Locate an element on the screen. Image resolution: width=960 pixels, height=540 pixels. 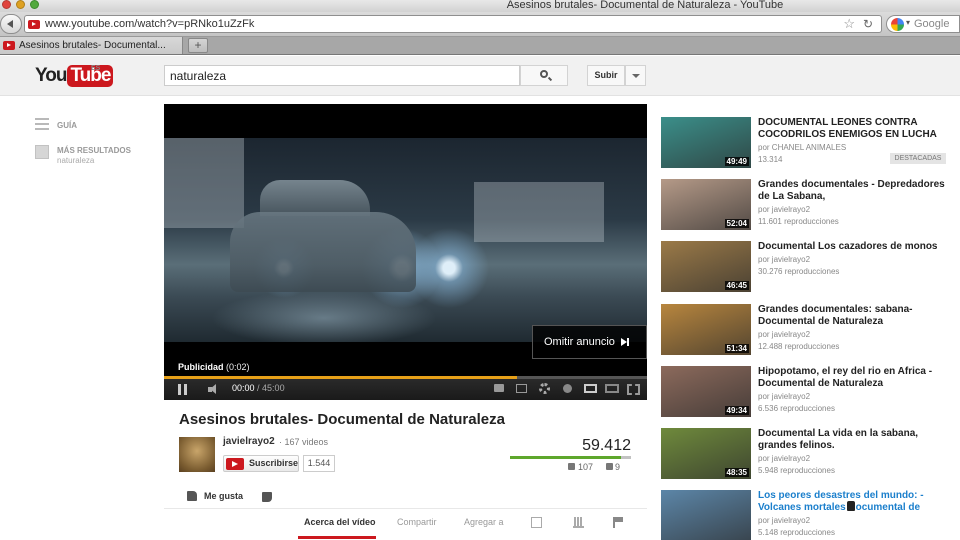
guide-label: GUÍA is located at coordinates (67, 125).